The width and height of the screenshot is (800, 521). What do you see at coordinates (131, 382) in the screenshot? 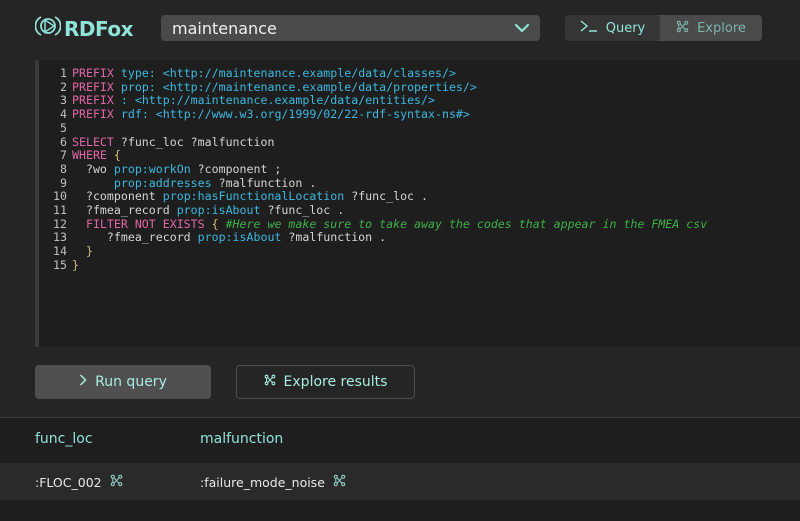
I see `run-query-label: Run query` at bounding box center [131, 382].